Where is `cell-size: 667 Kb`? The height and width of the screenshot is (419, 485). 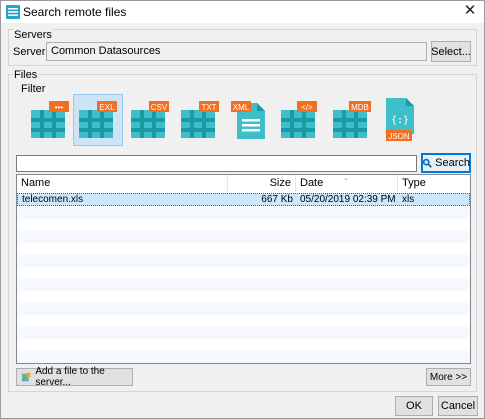 cell-size: 667 Kb is located at coordinates (277, 199).